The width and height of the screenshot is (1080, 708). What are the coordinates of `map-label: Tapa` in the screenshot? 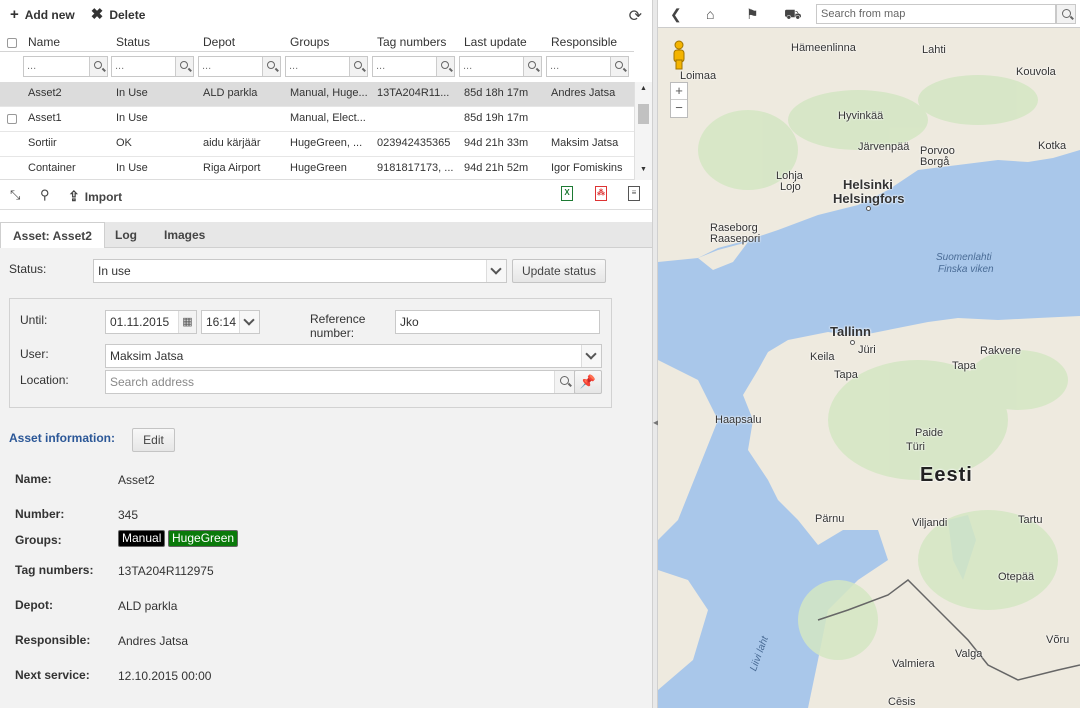 It's located at (964, 366).